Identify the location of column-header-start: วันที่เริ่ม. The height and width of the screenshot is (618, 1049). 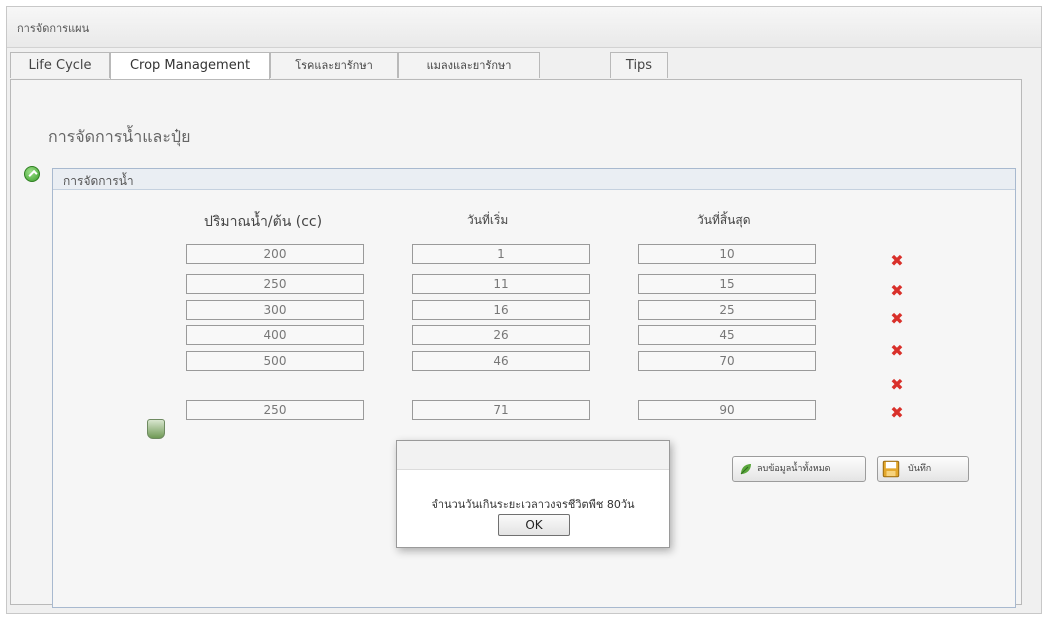
(488, 220).